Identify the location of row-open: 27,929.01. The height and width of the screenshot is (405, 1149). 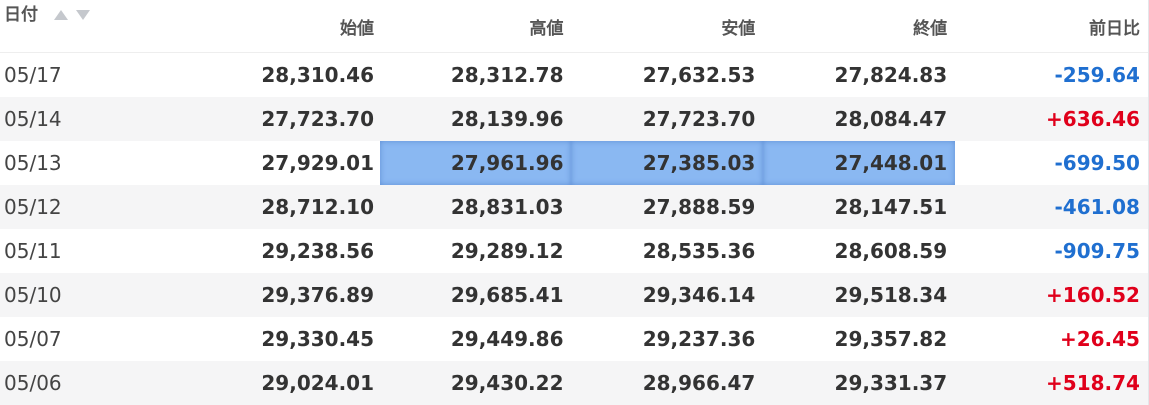
(317, 163).